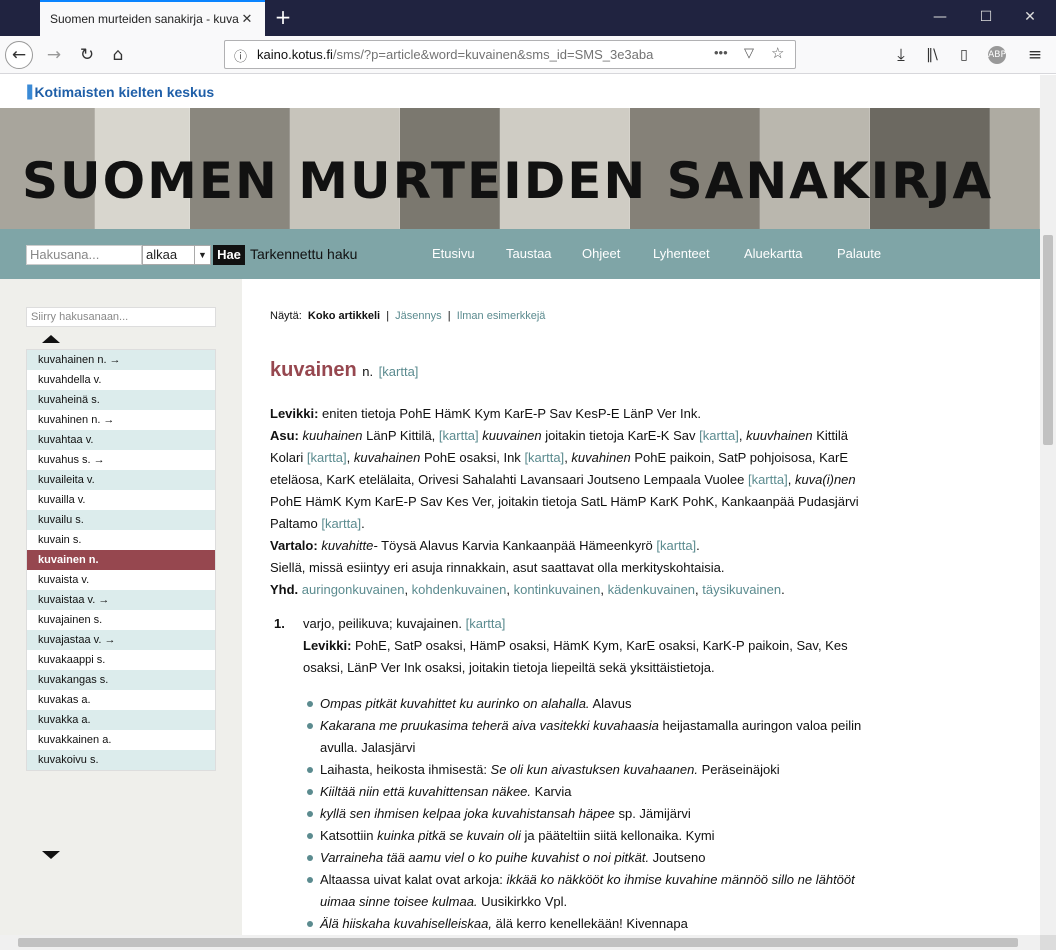 Image resolution: width=1056 pixels, height=950 pixels. What do you see at coordinates (121, 480) in the screenshot?
I see `list-item: kuvaileita v.` at bounding box center [121, 480].